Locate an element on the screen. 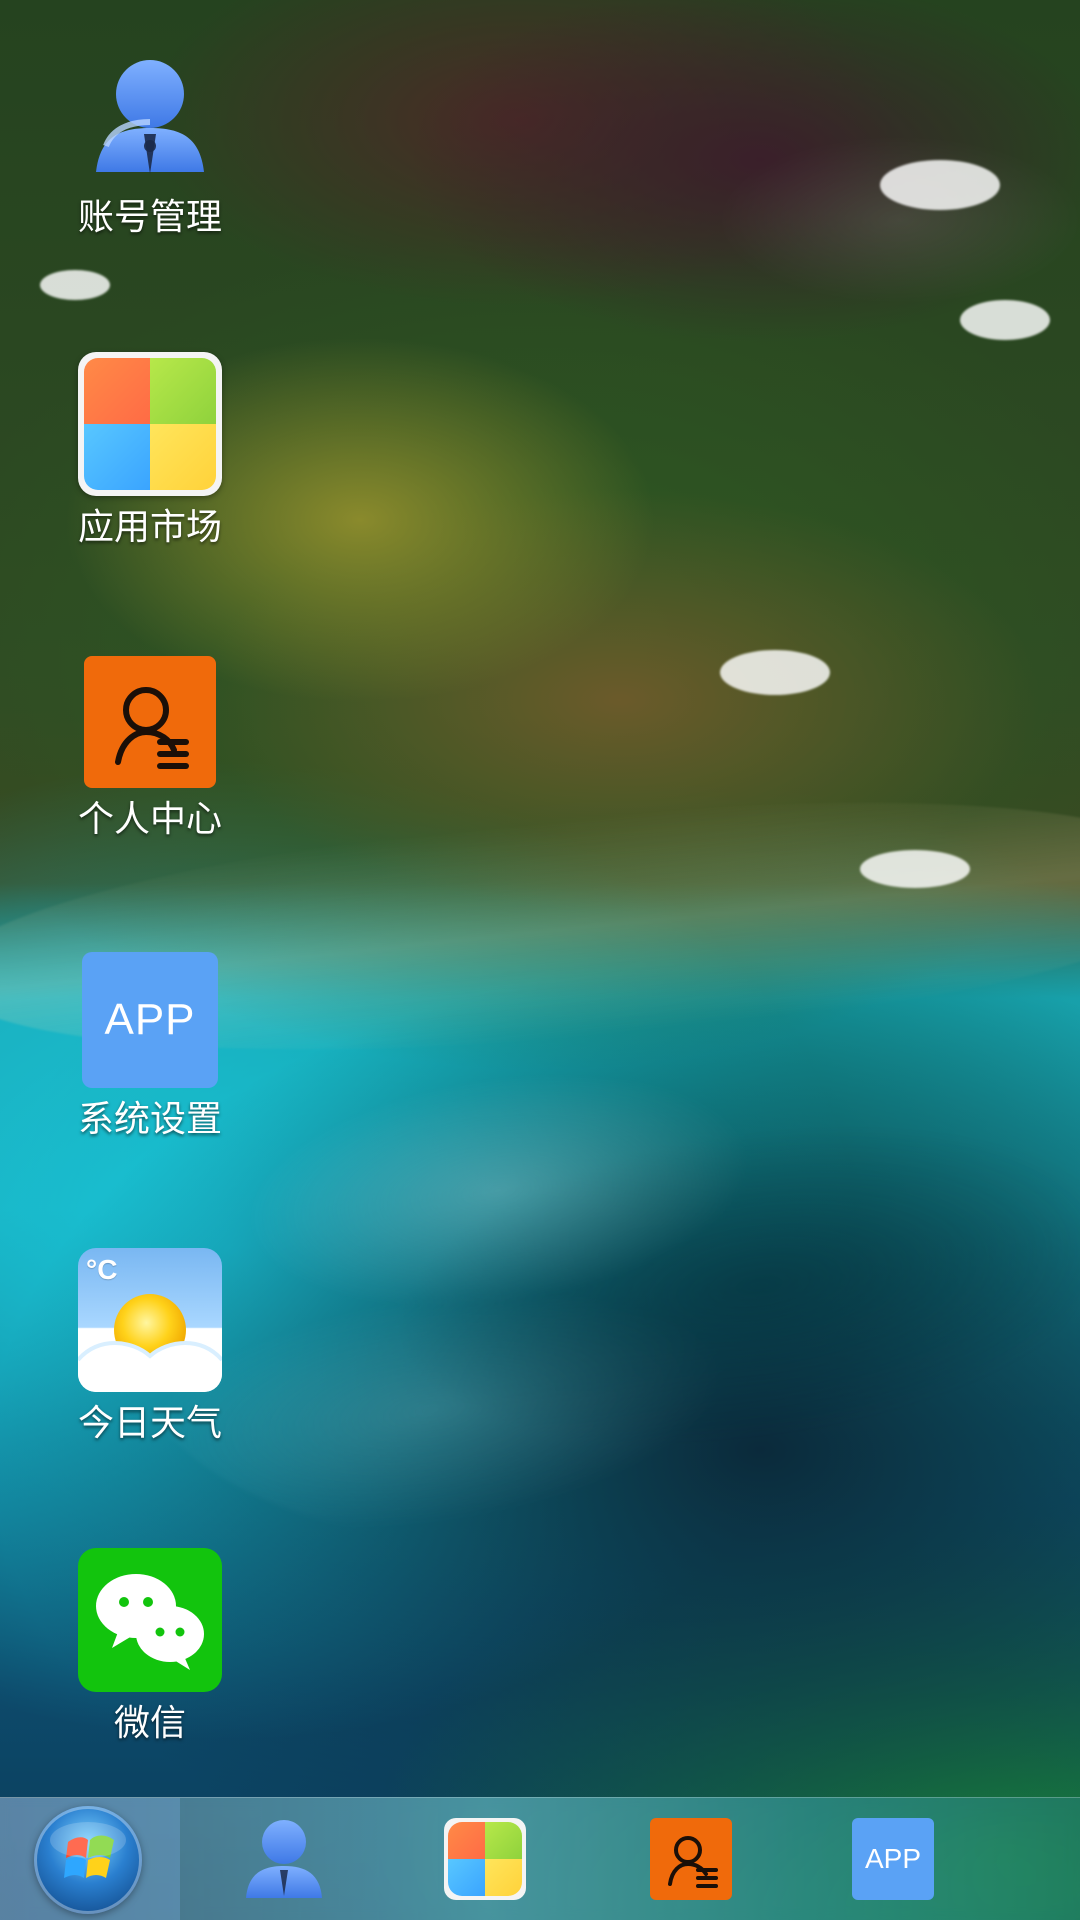 This screenshot has height=1920, width=1080. windows-logo-icon is located at coordinates (88, 1850).